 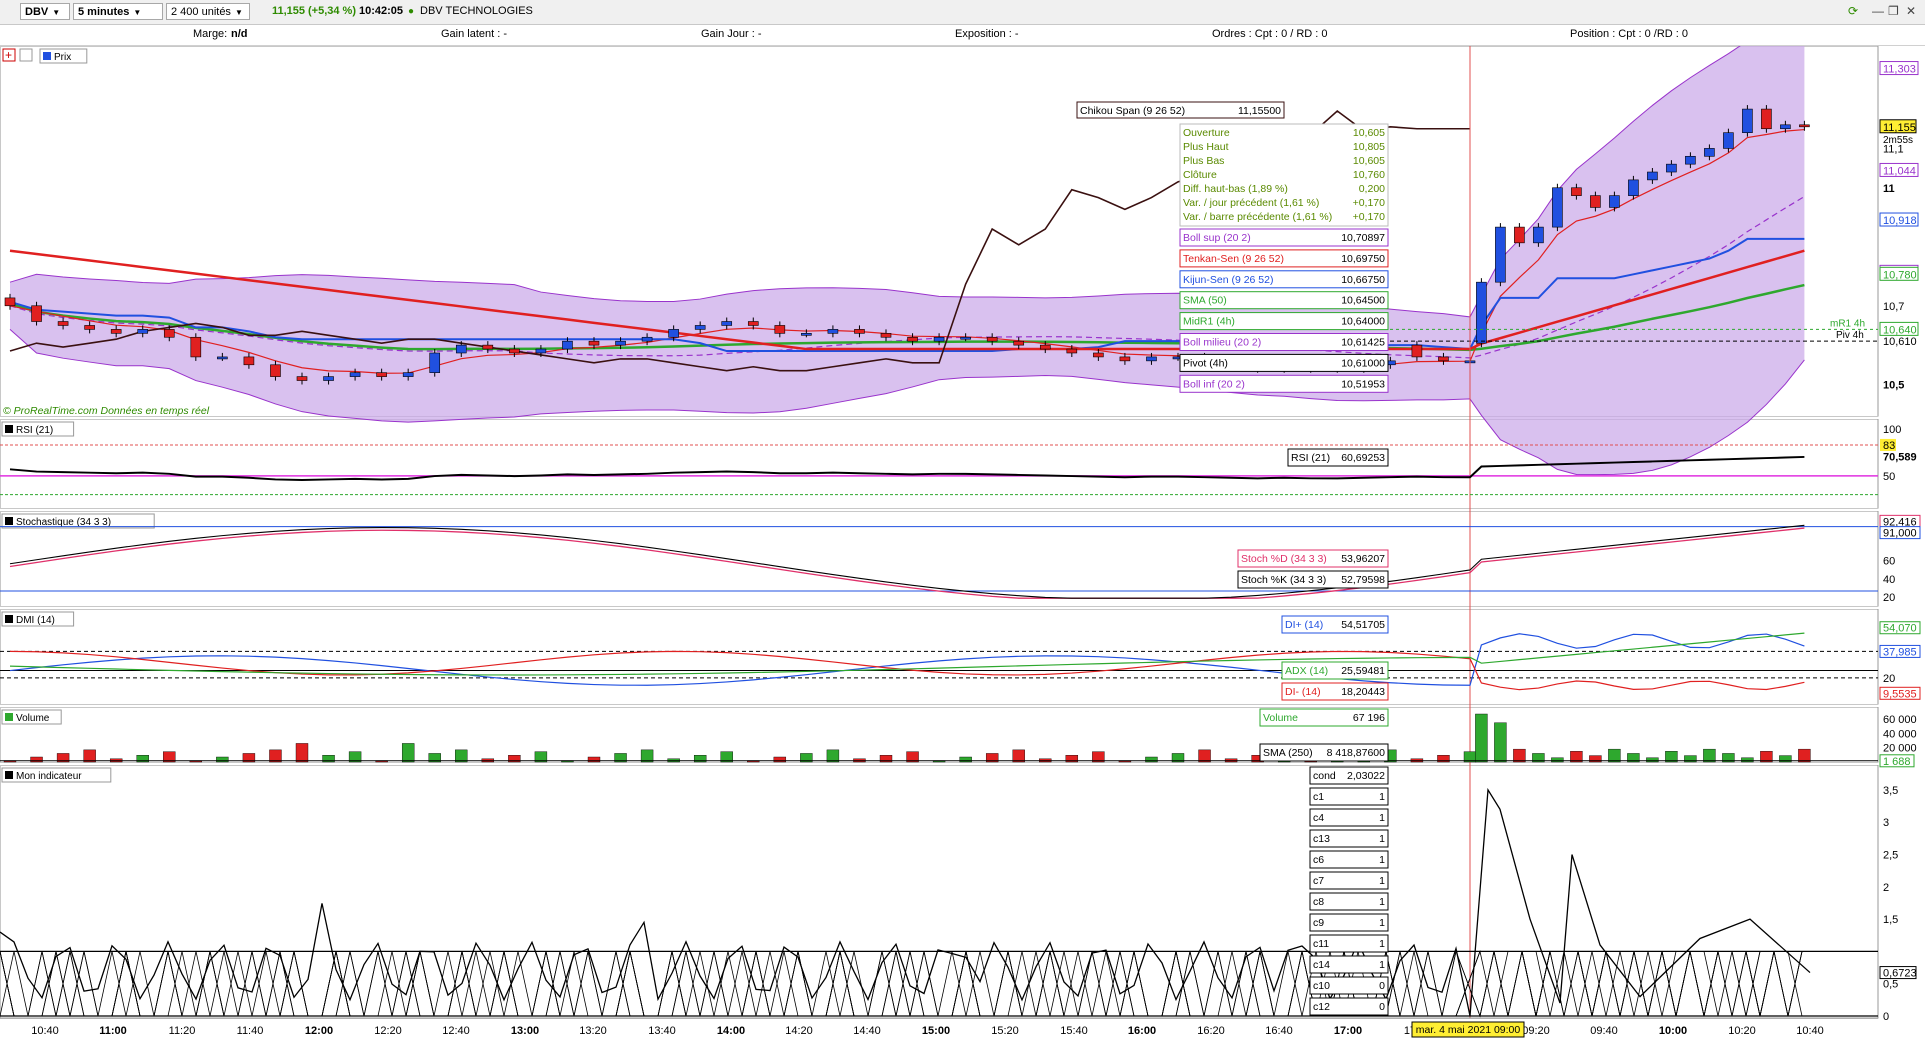 I want to click on time-axis-tick: 15:20, so click(x=1005, y=1031).